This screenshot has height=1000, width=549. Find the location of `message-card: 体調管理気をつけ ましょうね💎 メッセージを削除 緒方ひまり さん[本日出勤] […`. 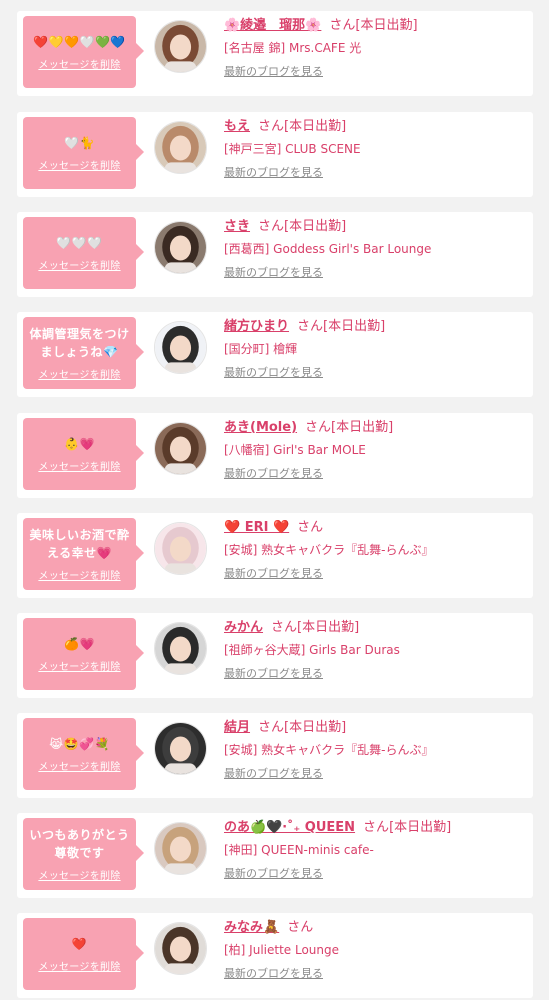

message-card: 体調管理気をつけ ましょうね💎 メッセージを削除 緒方ひまり さん[本日出勤] [… is located at coordinates (275, 354).